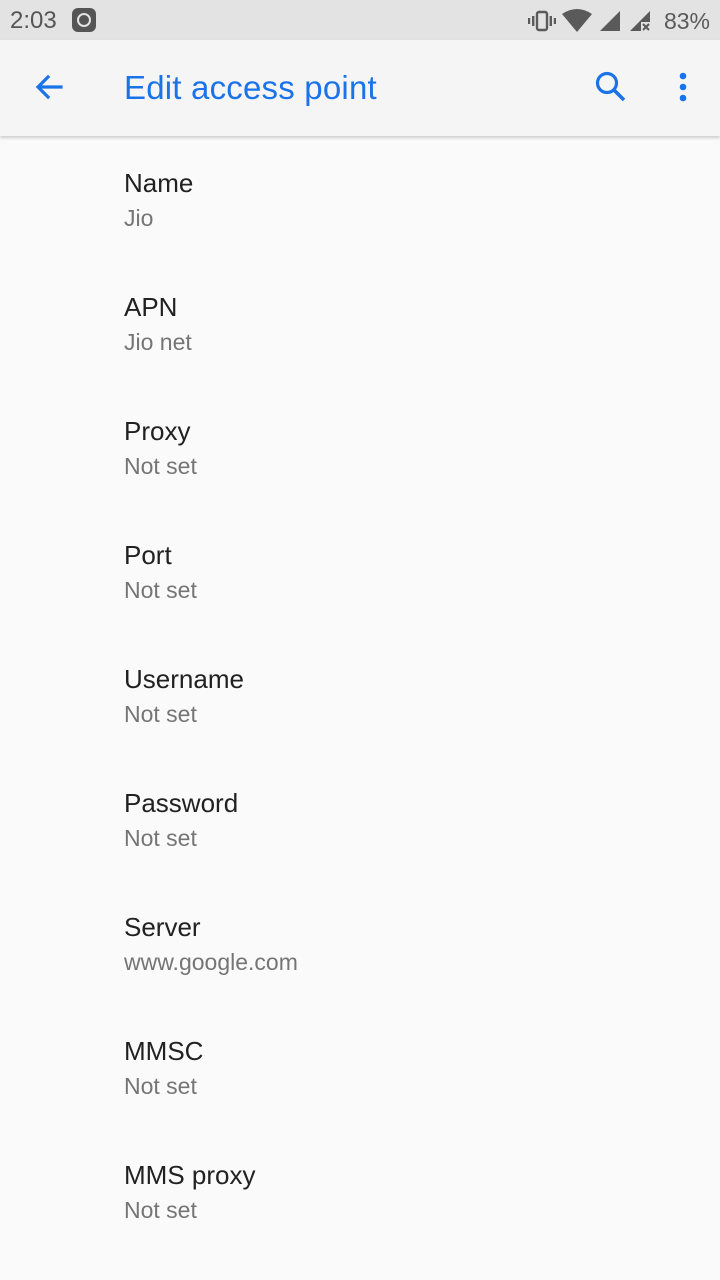 This screenshot has height=1280, width=720. I want to click on more-vert-icon, so click(683, 89).